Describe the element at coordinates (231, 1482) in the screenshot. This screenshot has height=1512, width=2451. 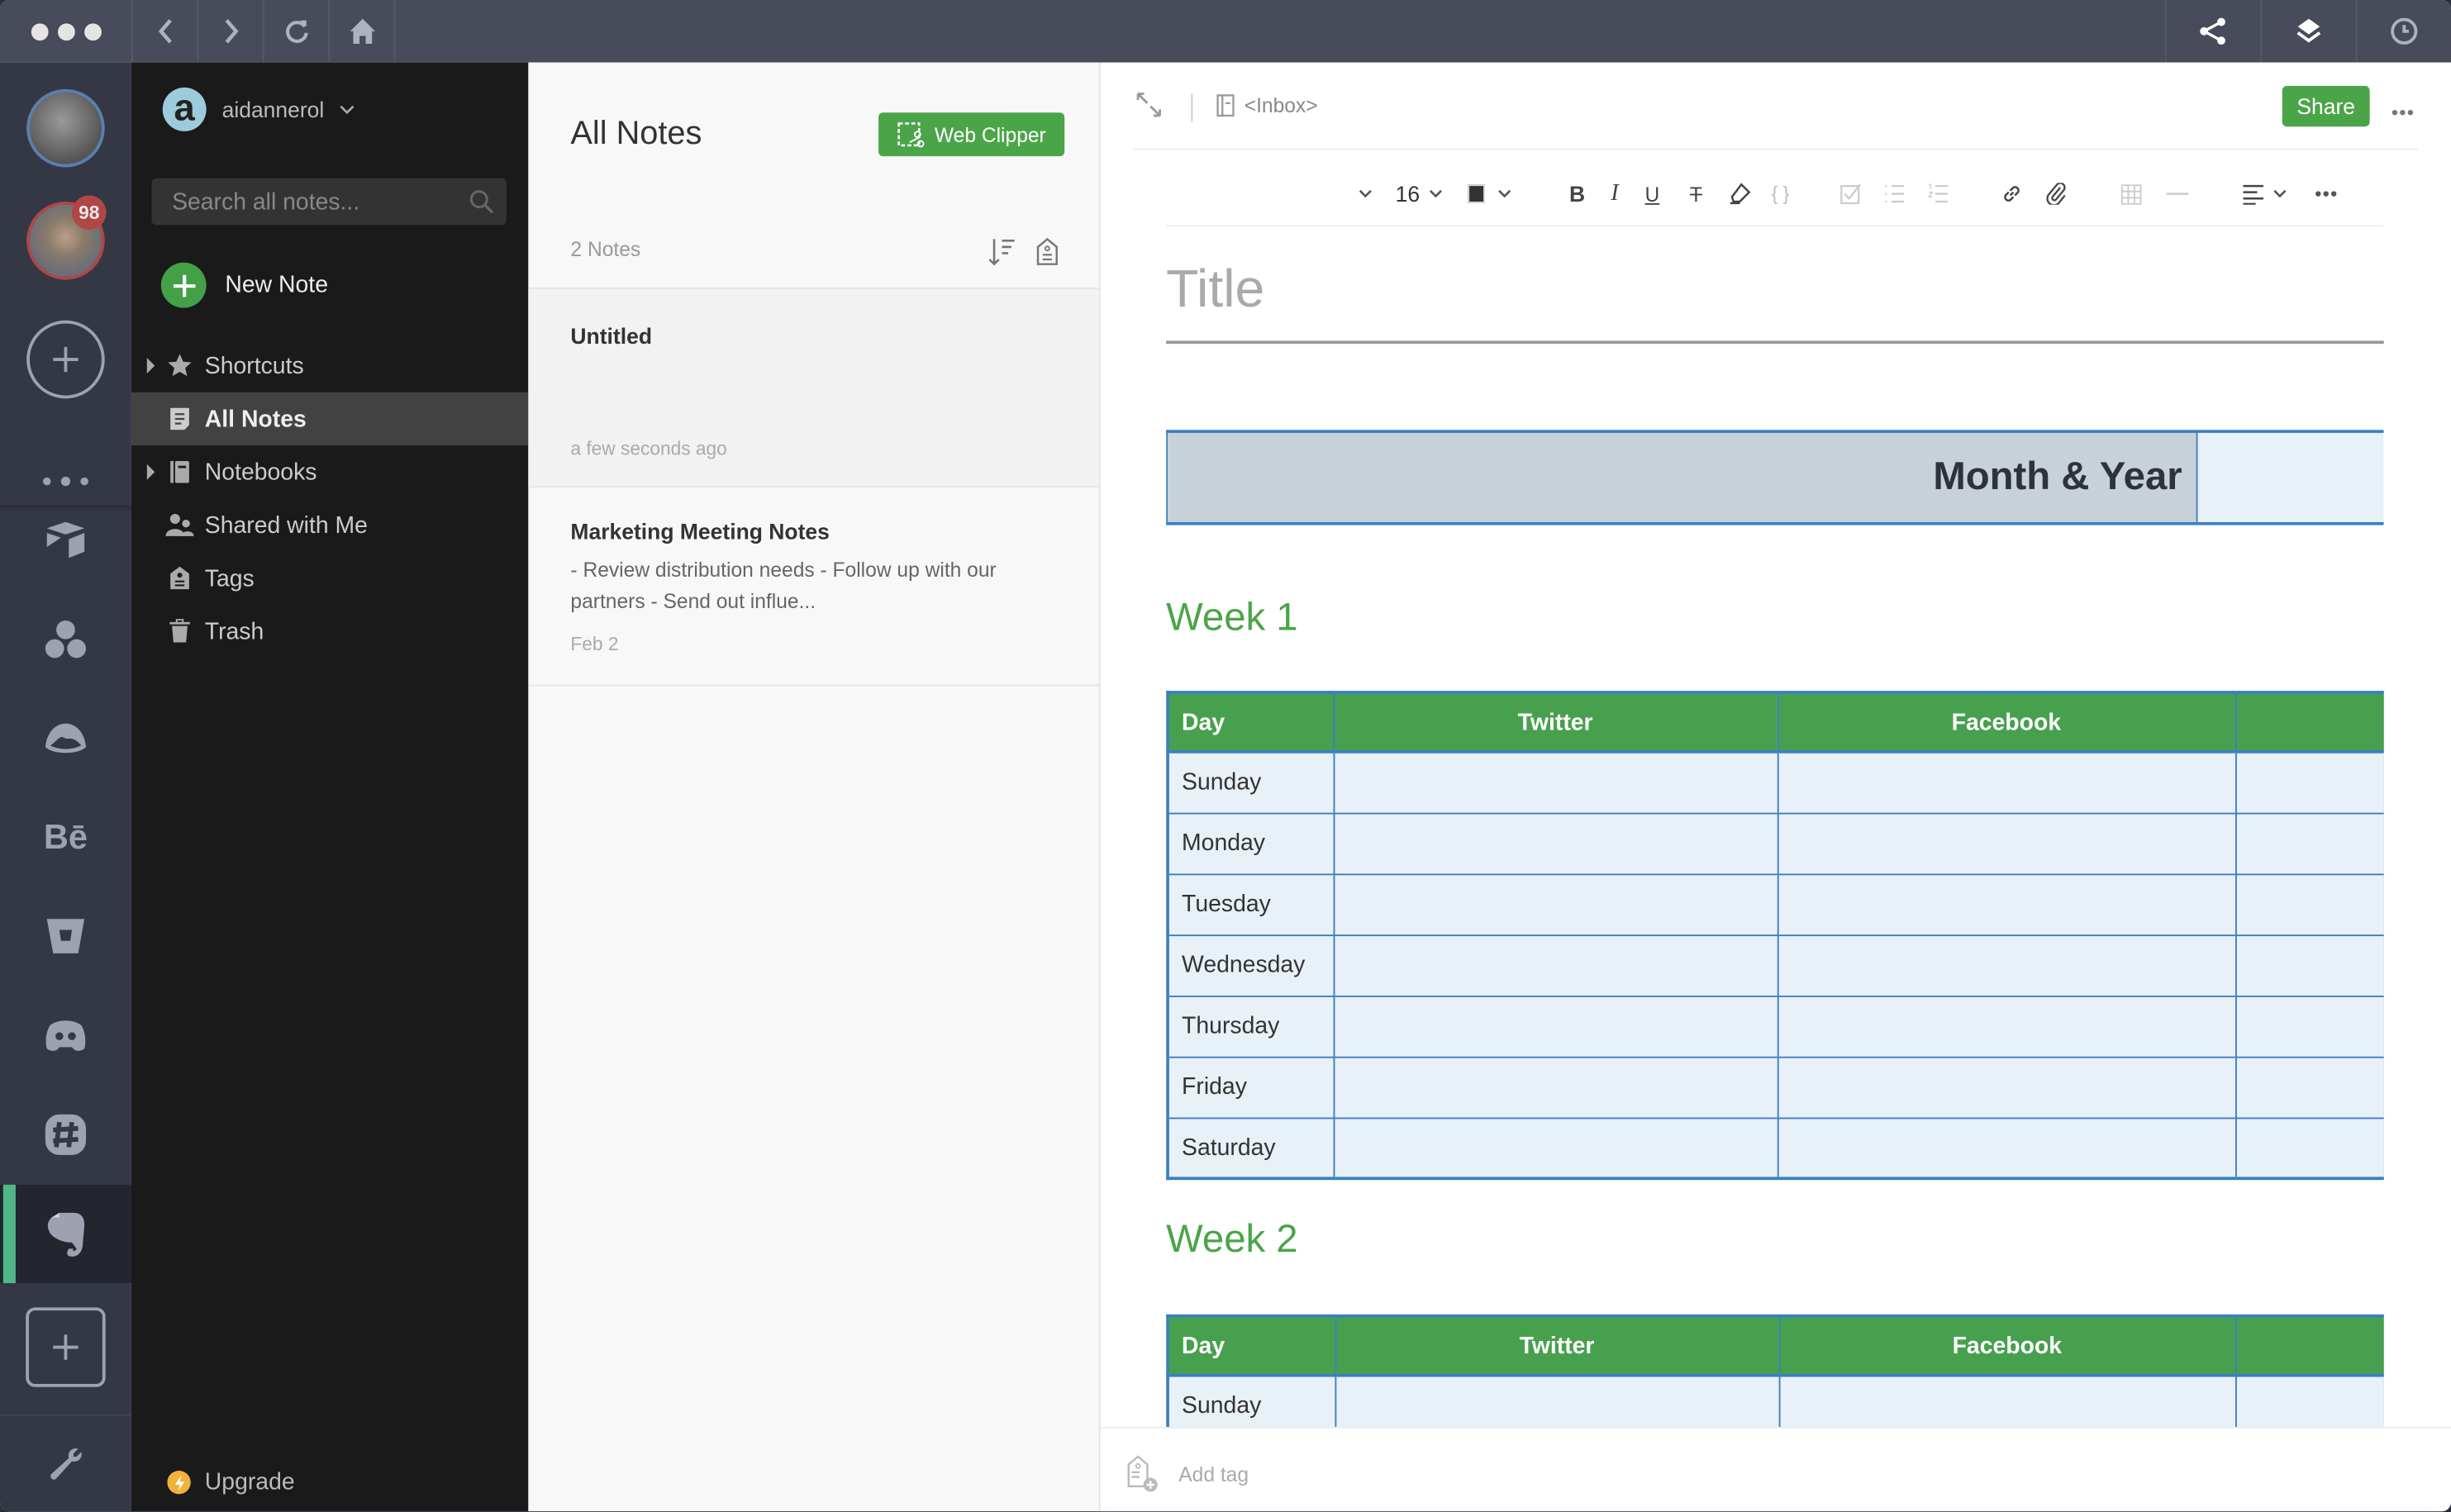
I see `upgrade-button: Upgrade` at that location.